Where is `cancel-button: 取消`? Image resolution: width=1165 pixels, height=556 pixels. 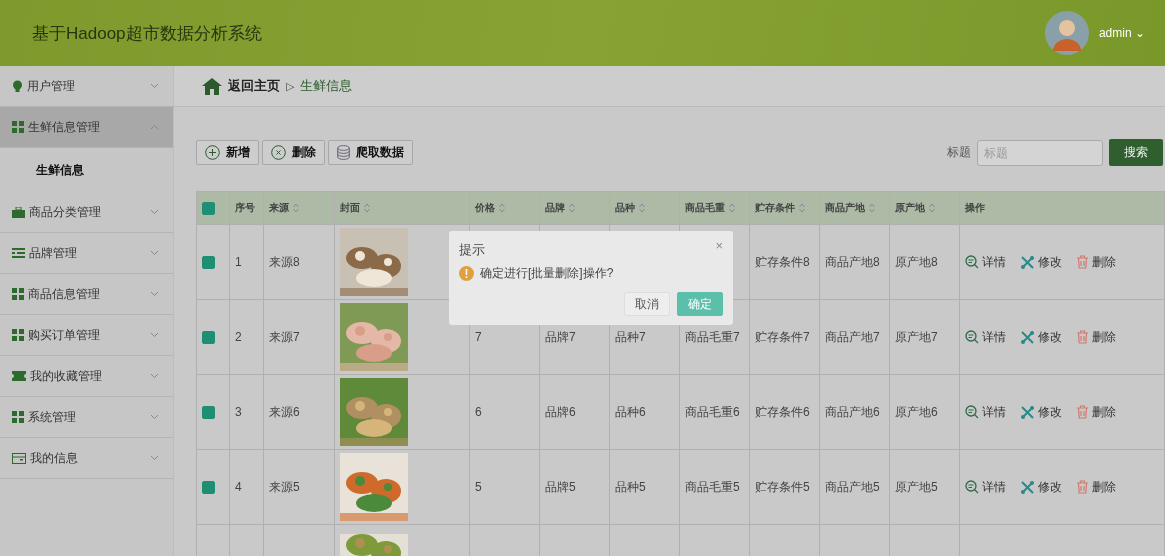 cancel-button: 取消 is located at coordinates (647, 304).